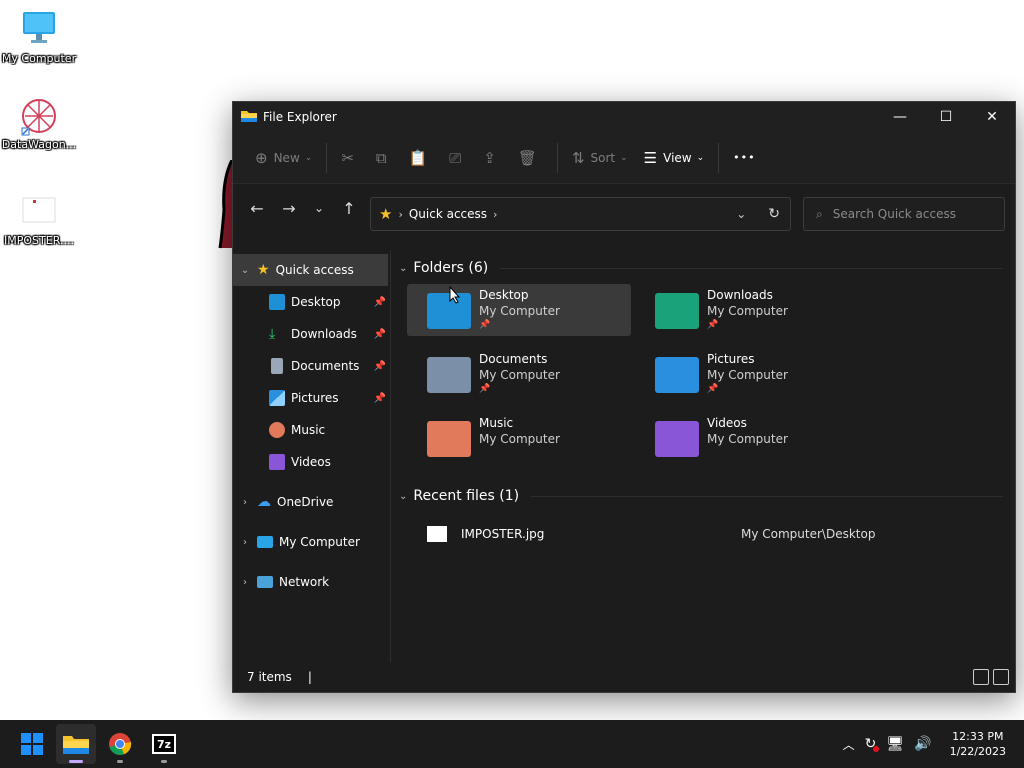 The image size is (1024, 768). Describe the element at coordinates (946, 117) in the screenshot. I see `maximize-button: ☐` at that location.